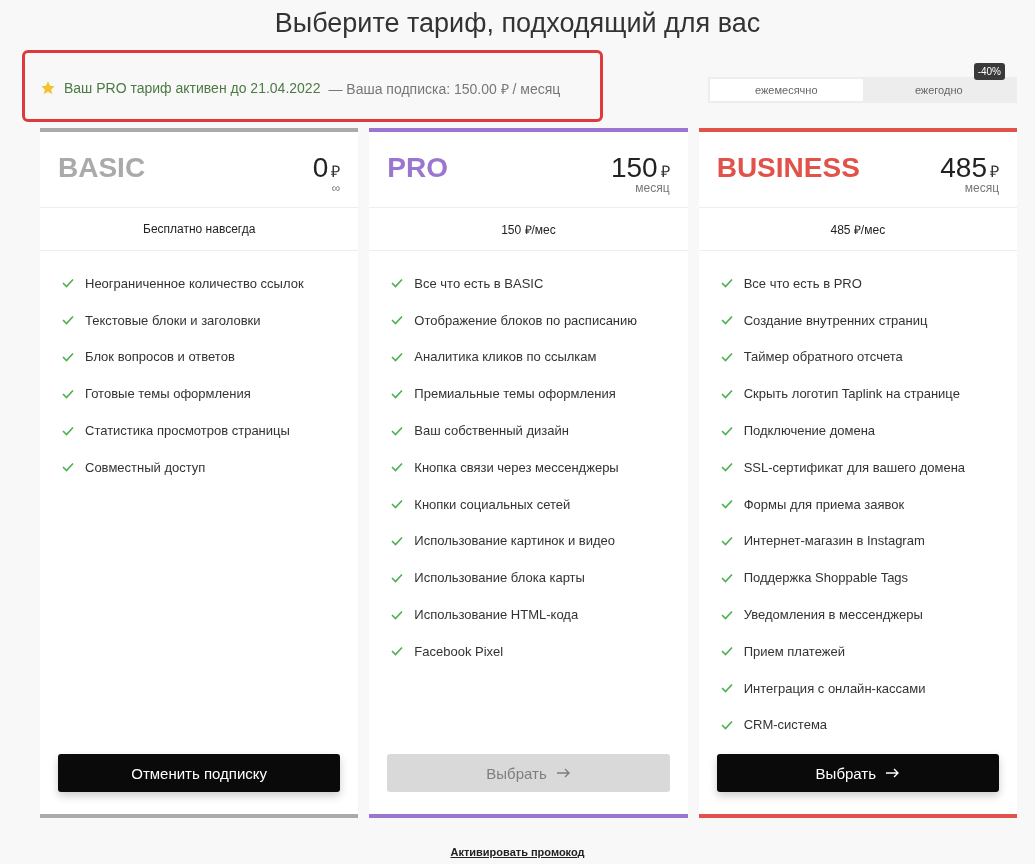  What do you see at coordinates (857, 229) in the screenshot?
I see `plan-subtitle: 485 ₽/мес` at bounding box center [857, 229].